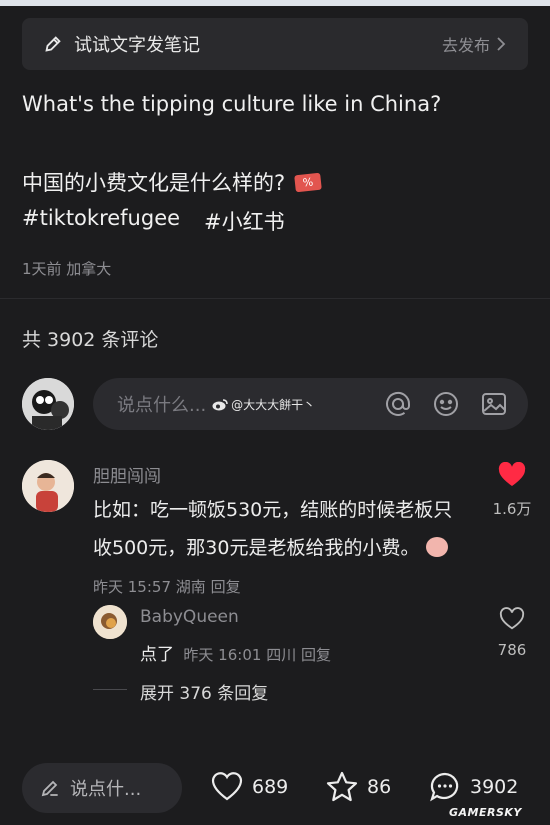 This screenshot has width=550, height=825. I want to click on comment-like-count: 1.6万, so click(512, 509).